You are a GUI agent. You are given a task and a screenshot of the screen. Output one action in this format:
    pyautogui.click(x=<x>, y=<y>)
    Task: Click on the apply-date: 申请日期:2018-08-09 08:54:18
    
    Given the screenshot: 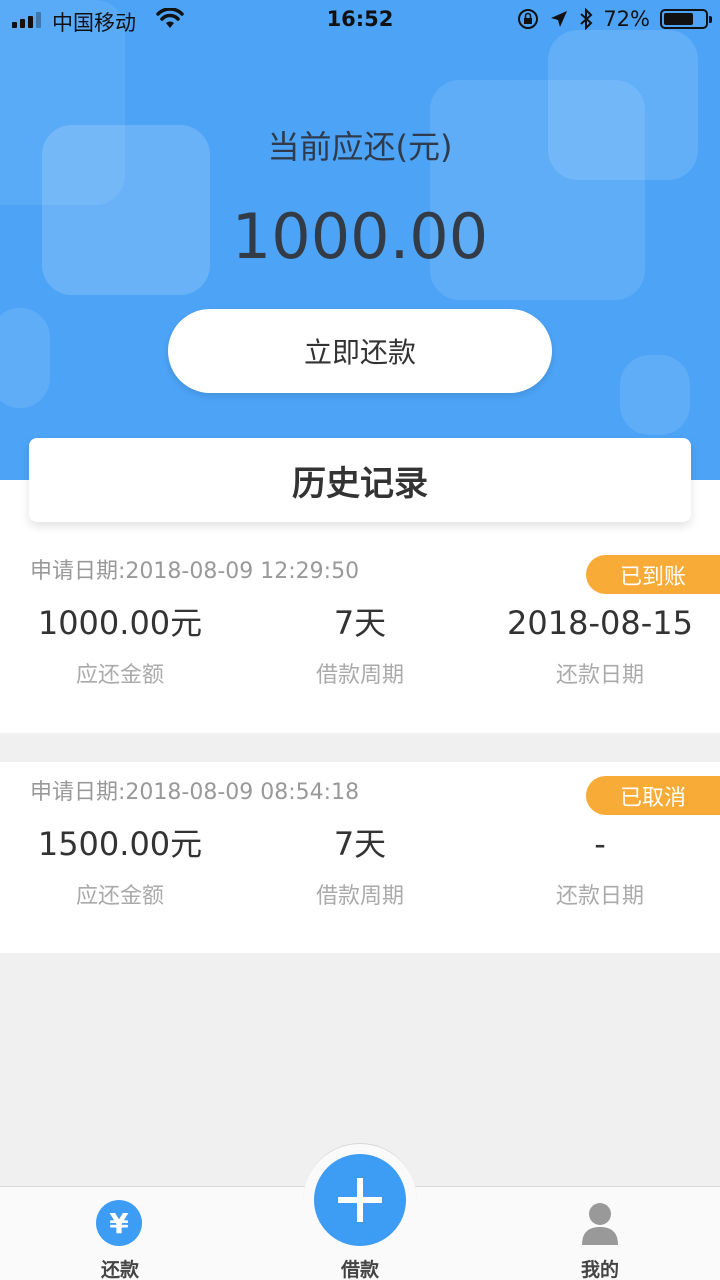 What is the action you would take?
    pyautogui.click(x=195, y=792)
    